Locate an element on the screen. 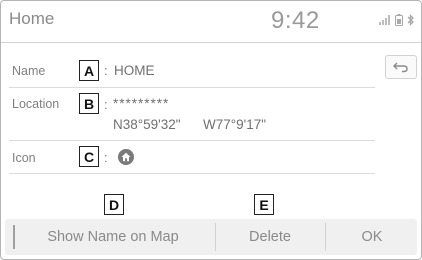 The image size is (422, 260). name-label: Name is located at coordinates (29, 71).